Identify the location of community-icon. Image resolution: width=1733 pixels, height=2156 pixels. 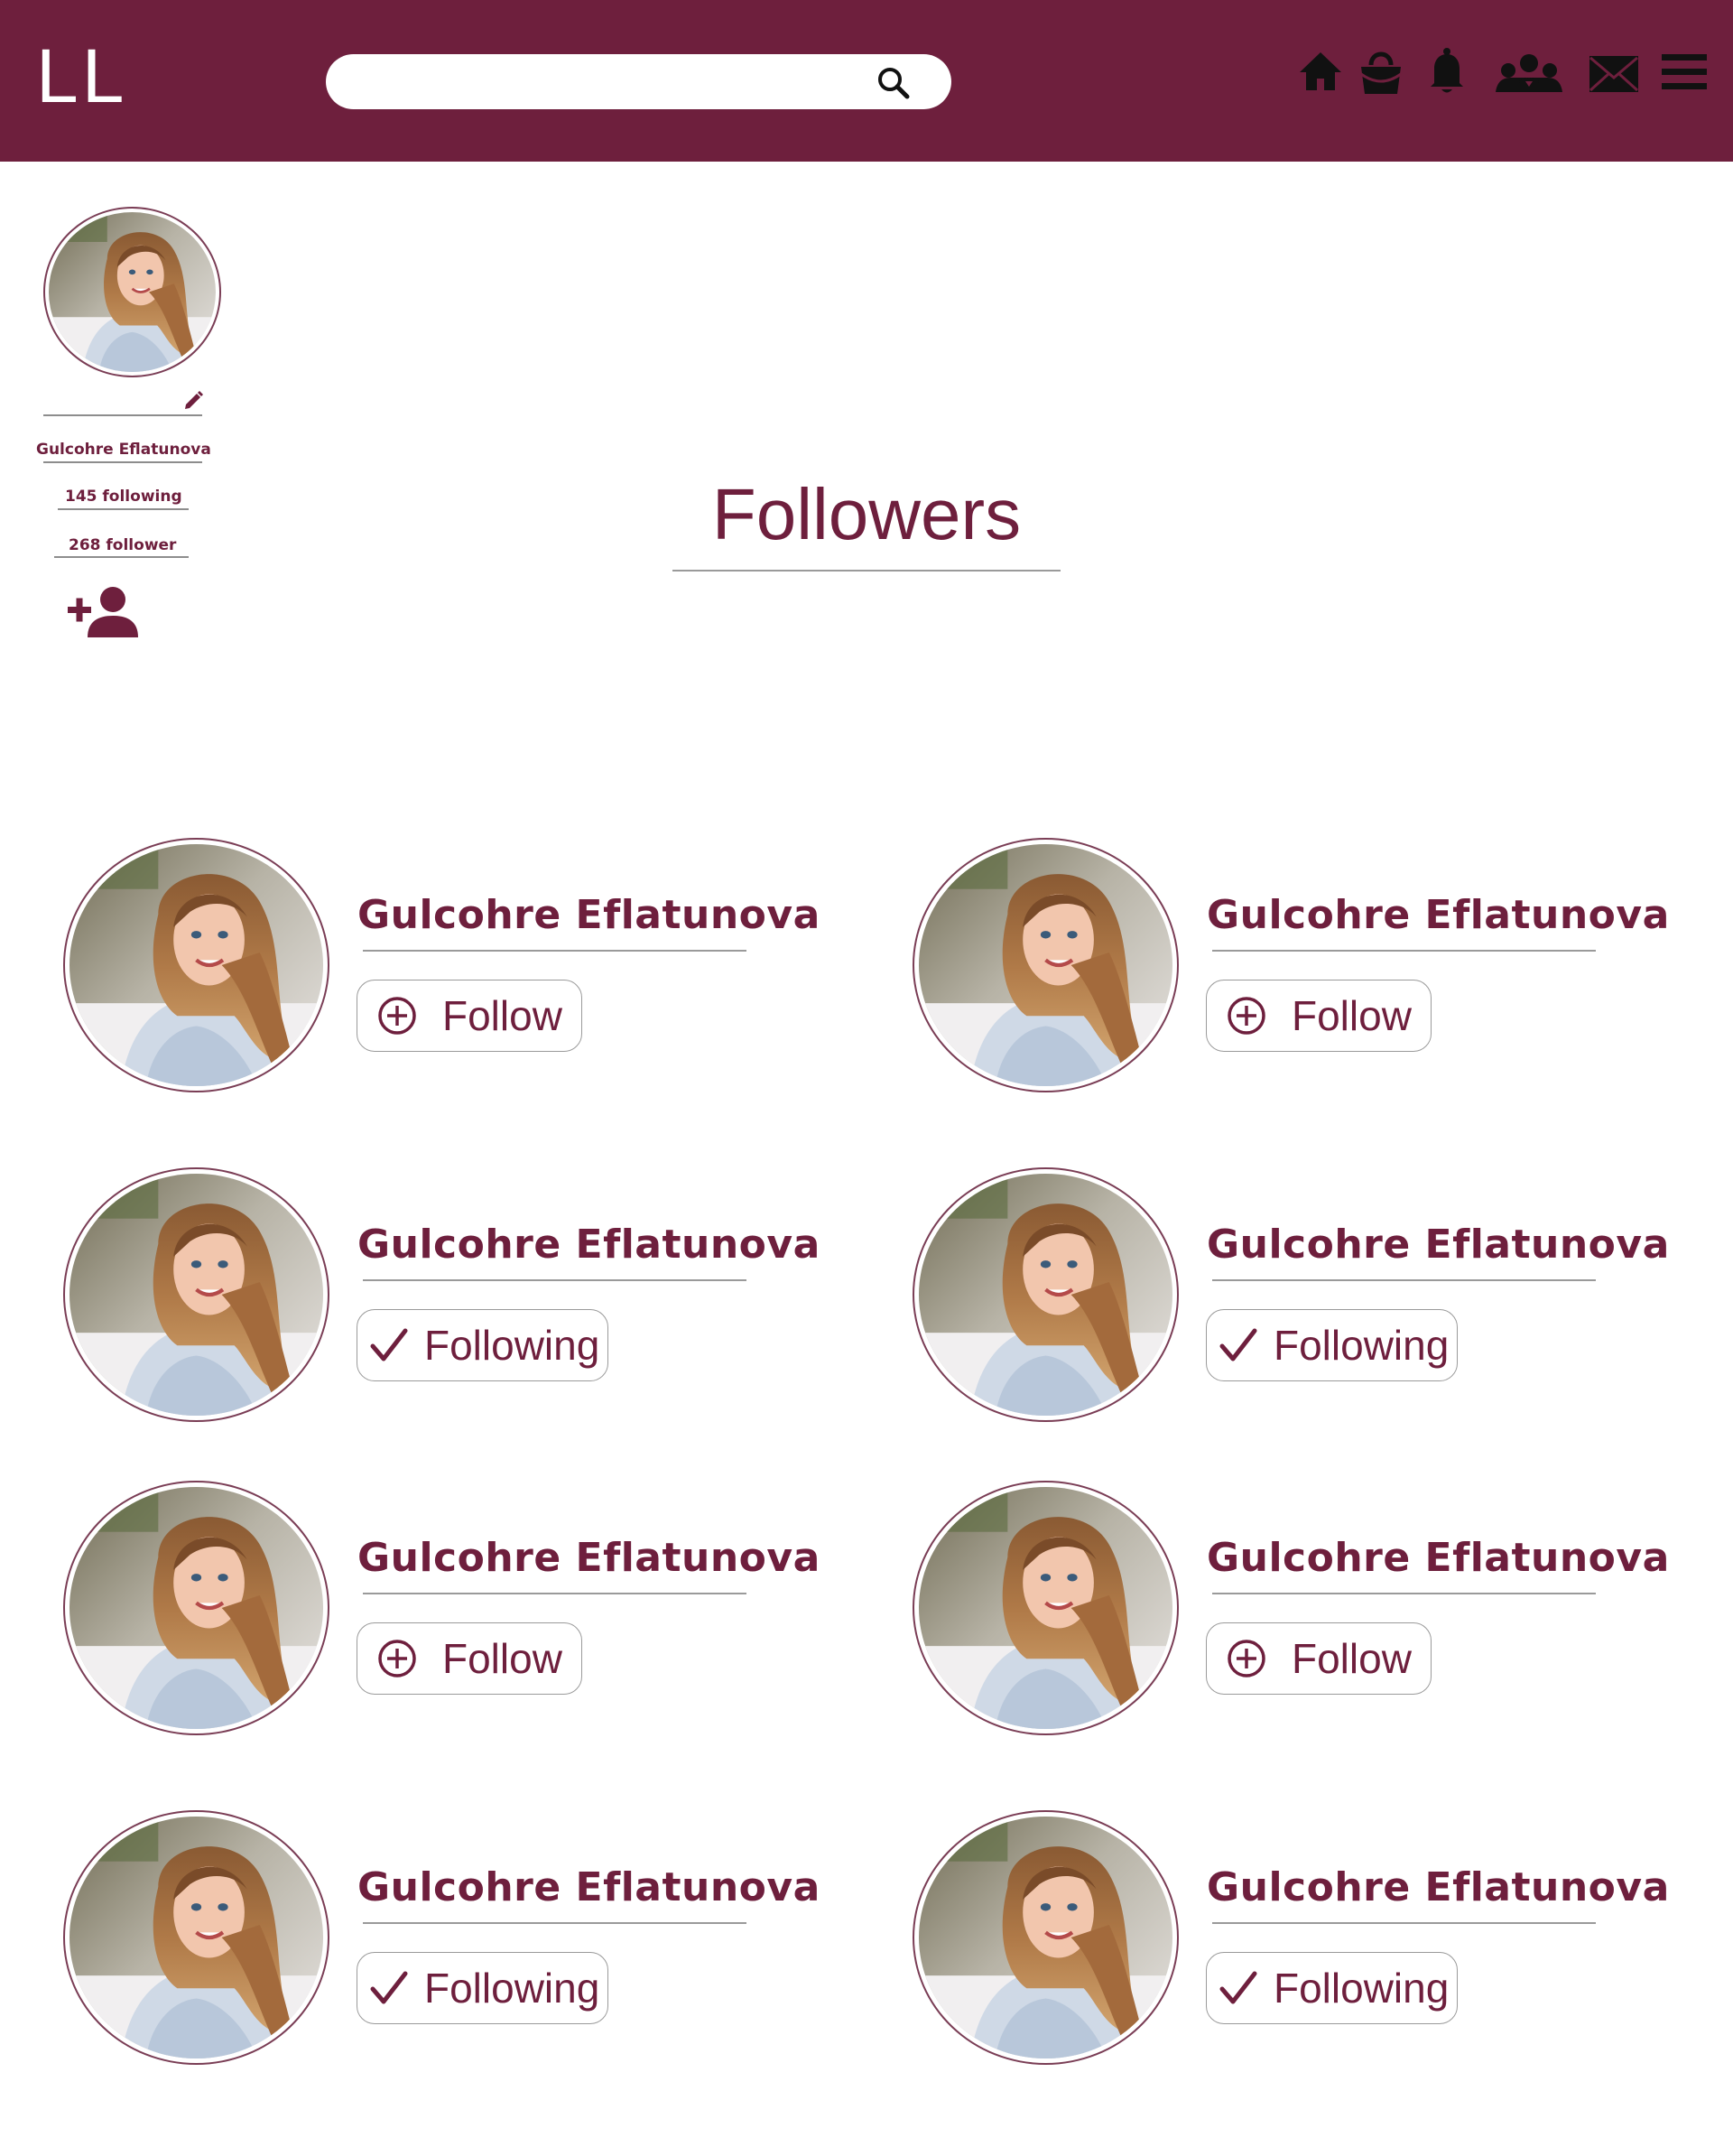
(1529, 74).